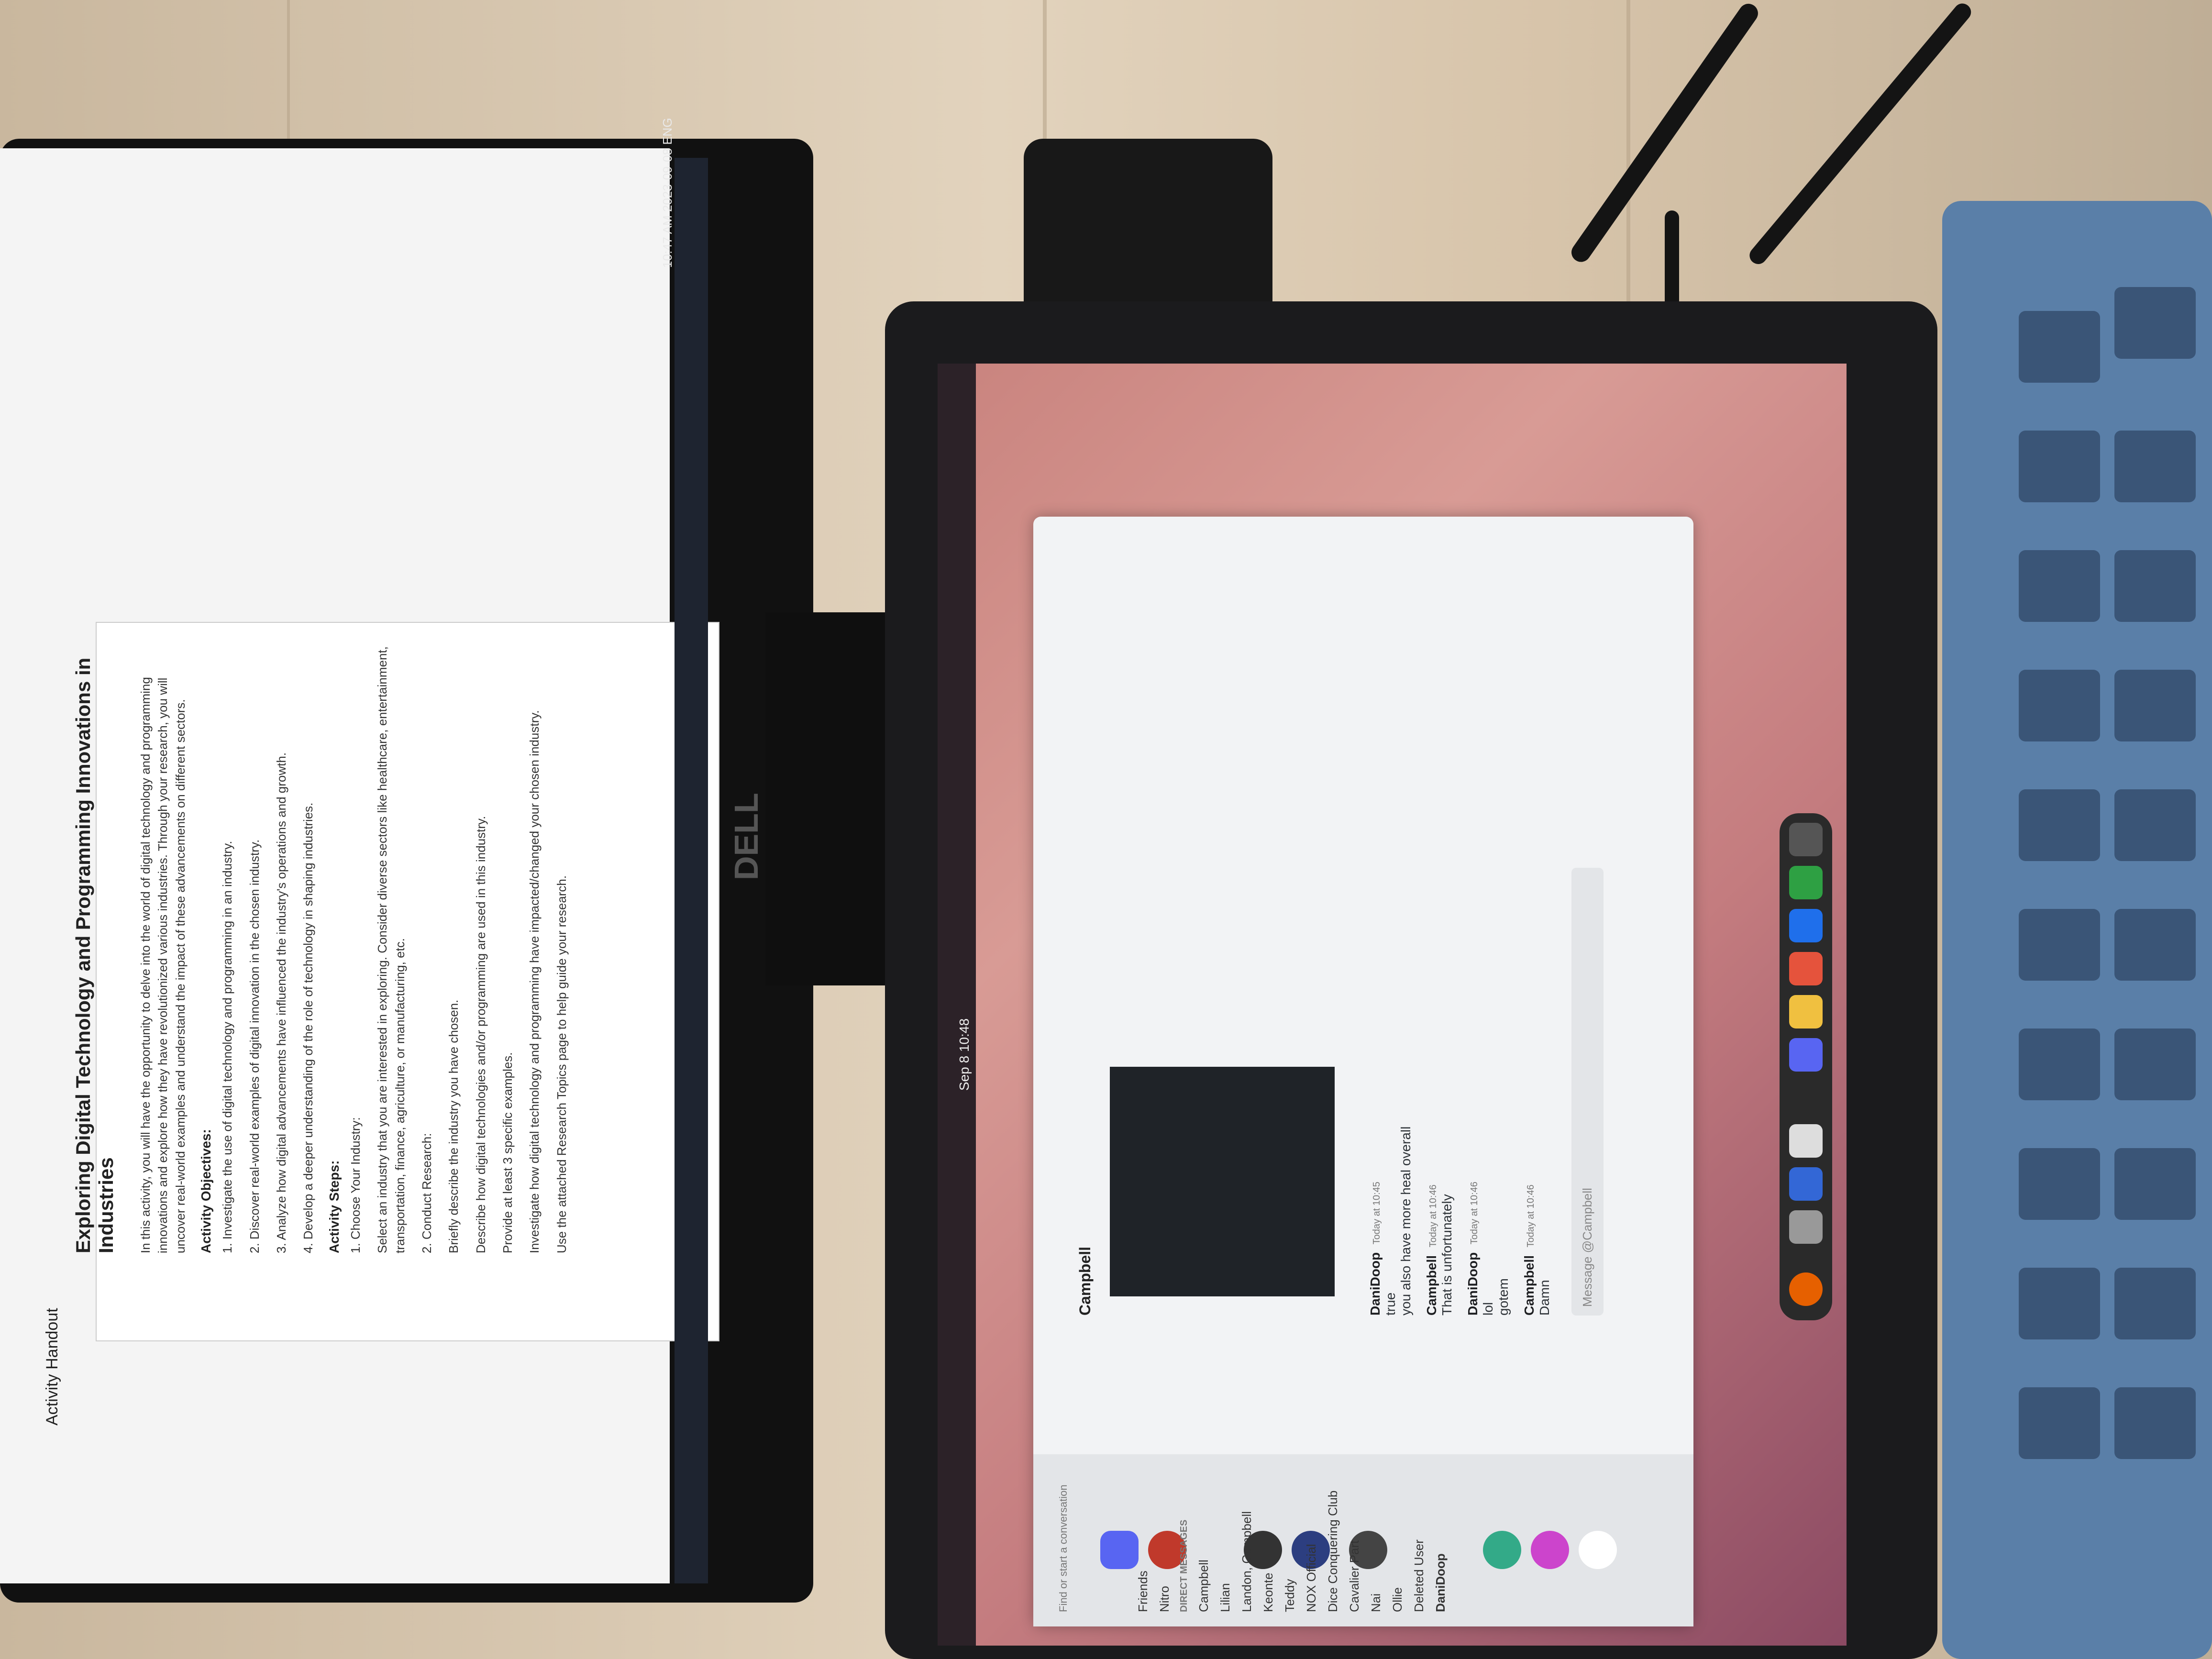  I want to click on document-tab-title: Activity Handout, so click(57, 1301).